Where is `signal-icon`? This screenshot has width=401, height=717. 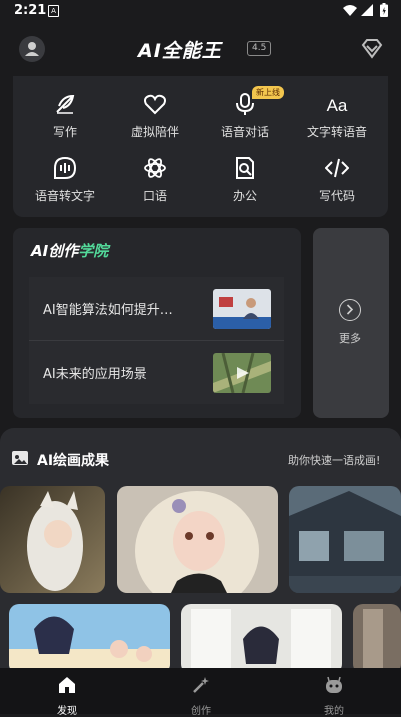
signal-icon is located at coordinates (367, 10).